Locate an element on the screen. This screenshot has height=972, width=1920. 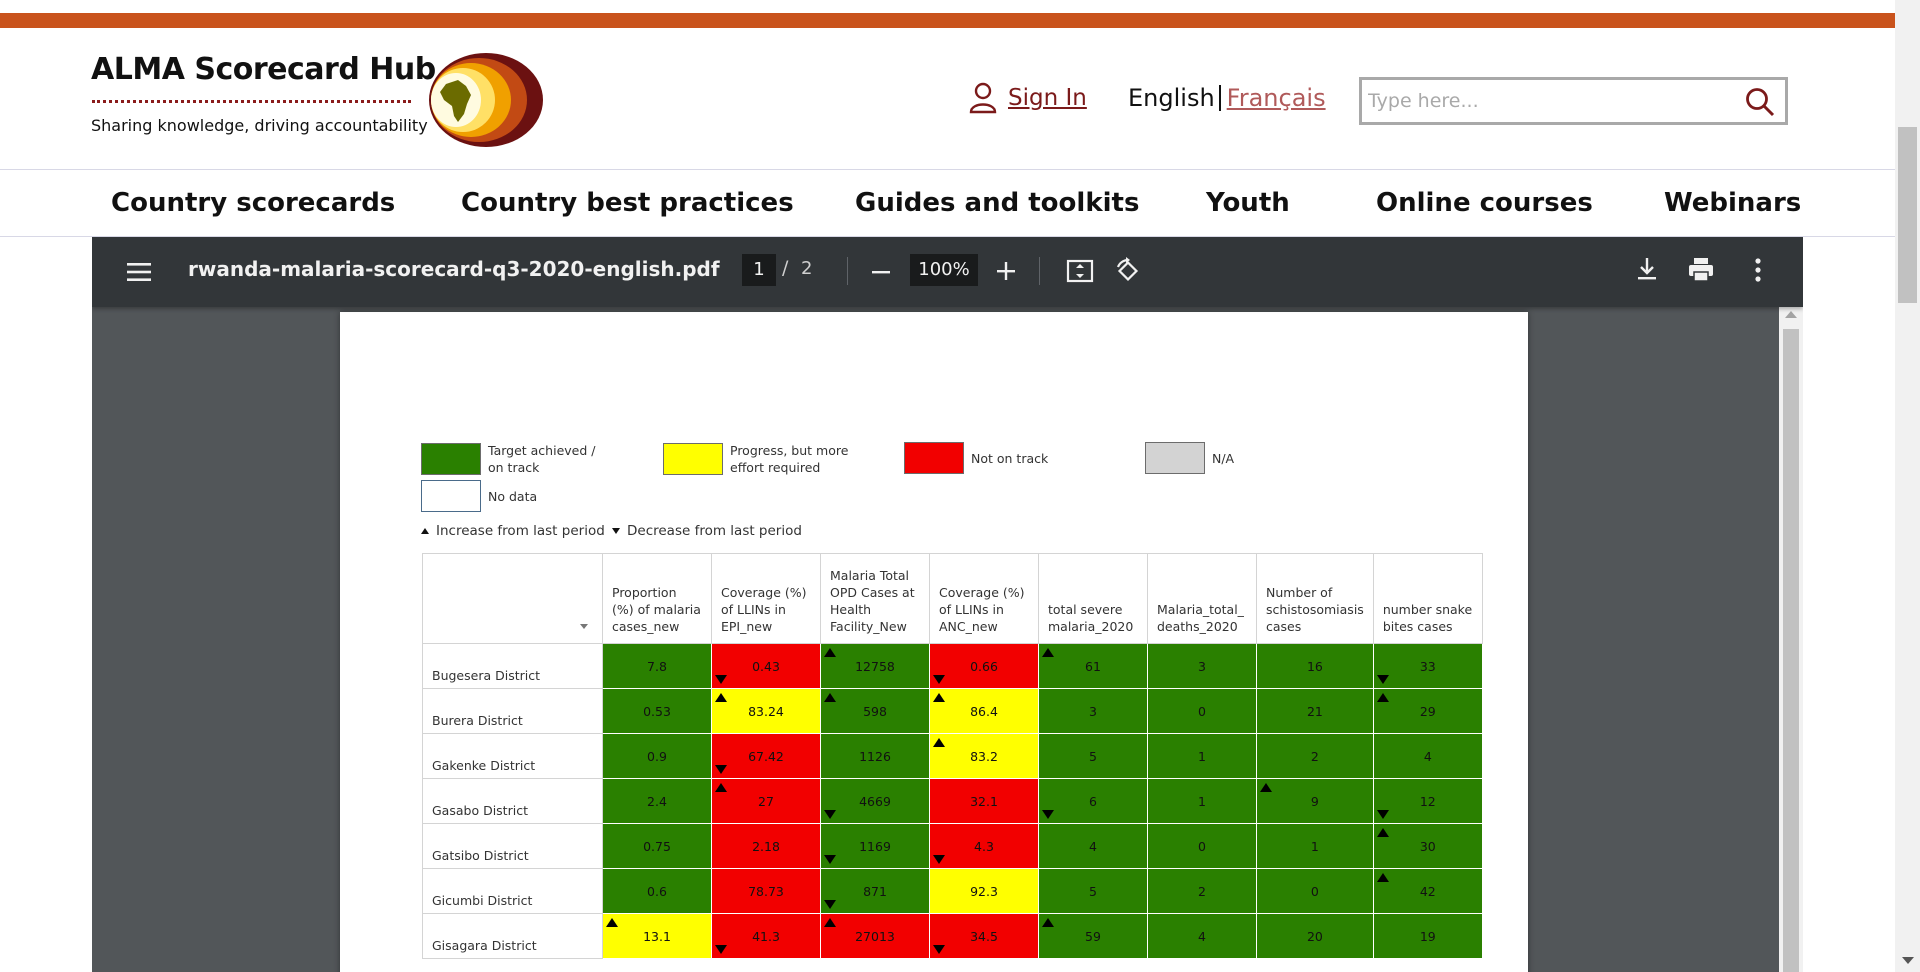
score-value: 27013 is located at coordinates (875, 936).